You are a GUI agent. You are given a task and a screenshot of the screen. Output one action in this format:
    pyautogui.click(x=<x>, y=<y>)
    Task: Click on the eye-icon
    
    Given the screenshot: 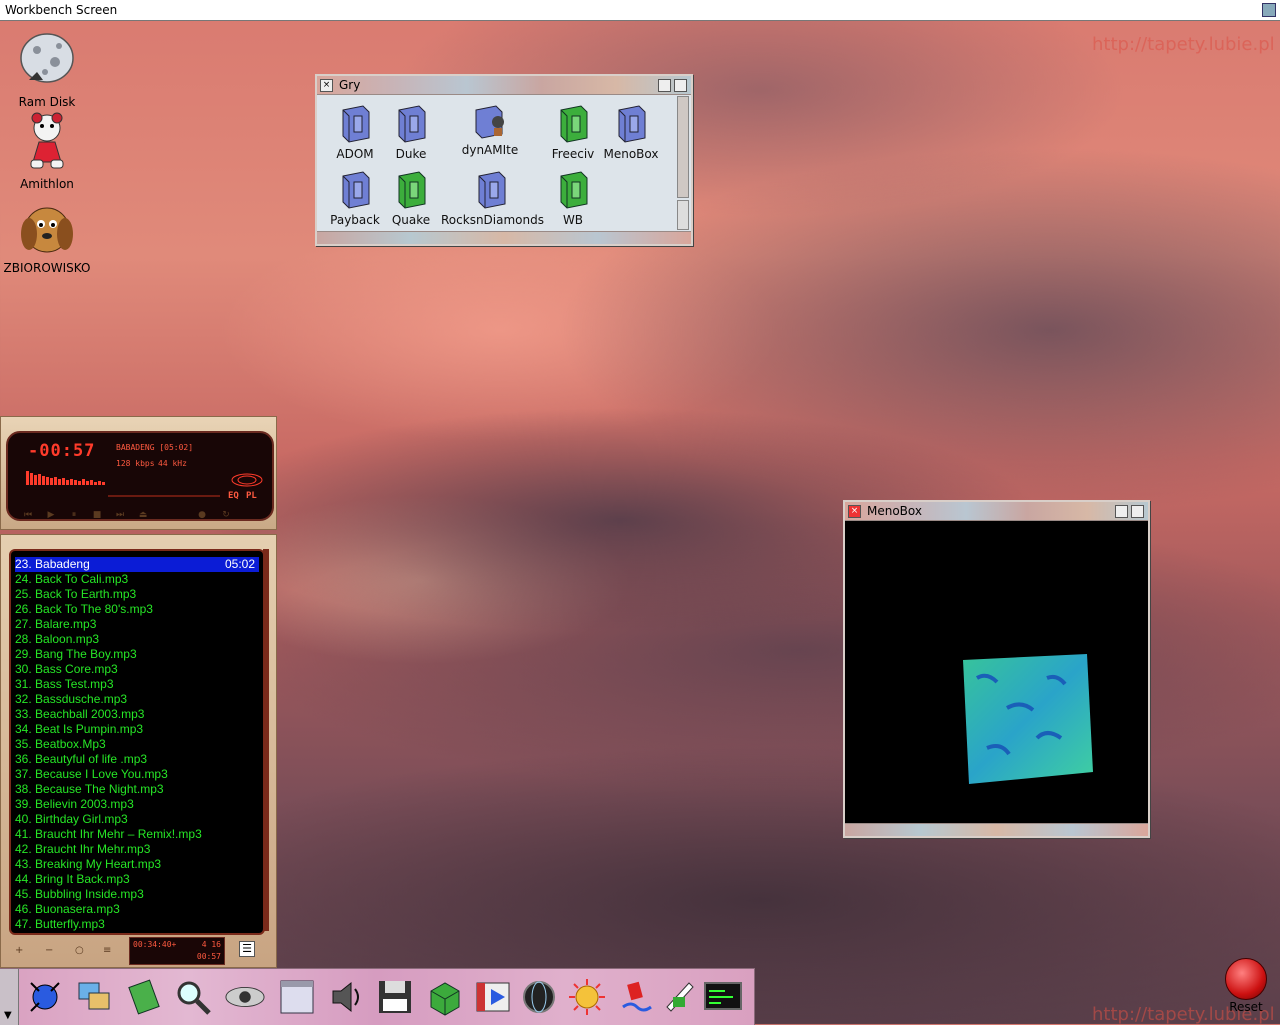 What is the action you would take?
    pyautogui.click(x=245, y=997)
    